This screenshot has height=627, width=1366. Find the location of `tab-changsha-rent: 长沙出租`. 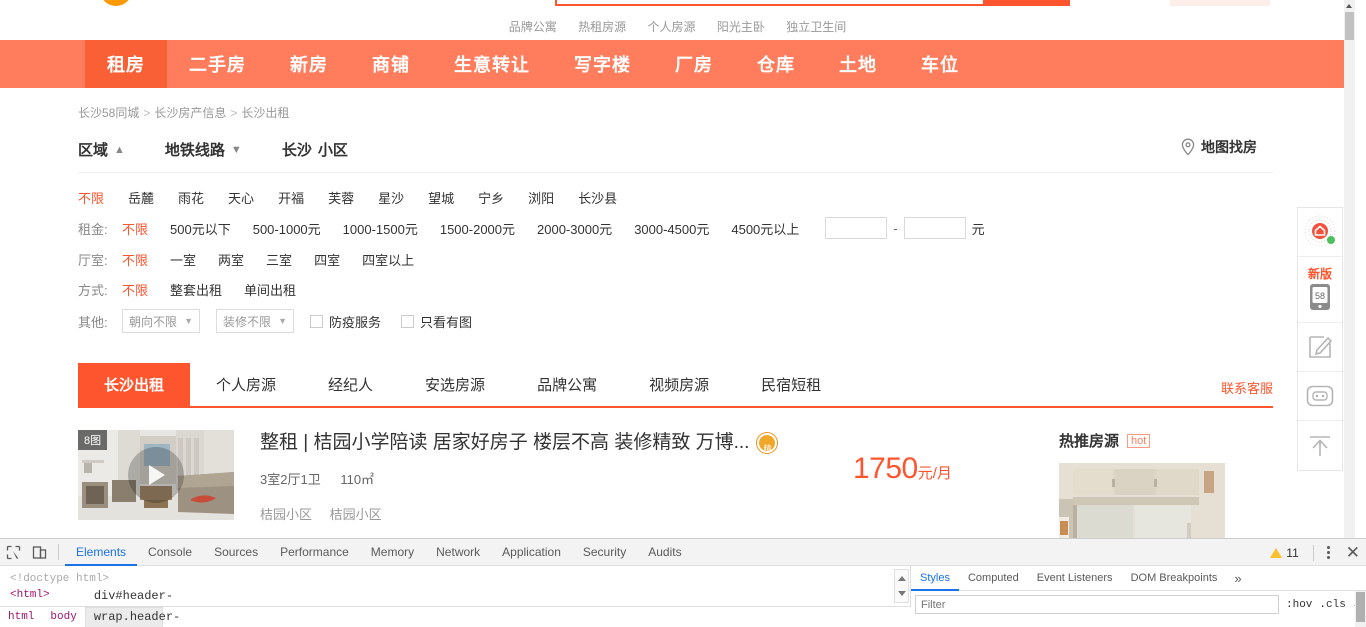

tab-changsha-rent: 长沙出租 is located at coordinates (134, 384).